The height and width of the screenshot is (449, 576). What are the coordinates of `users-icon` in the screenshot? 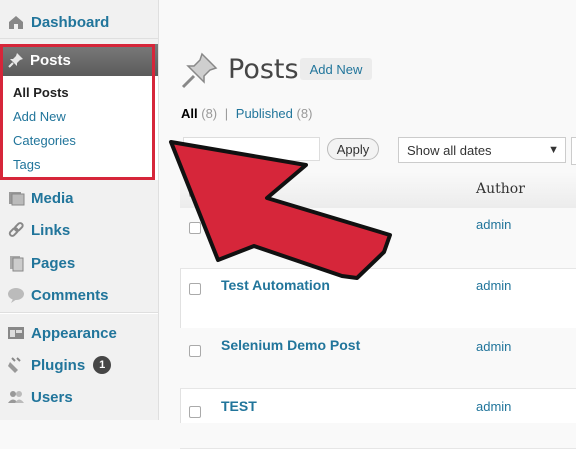 It's located at (16, 397).